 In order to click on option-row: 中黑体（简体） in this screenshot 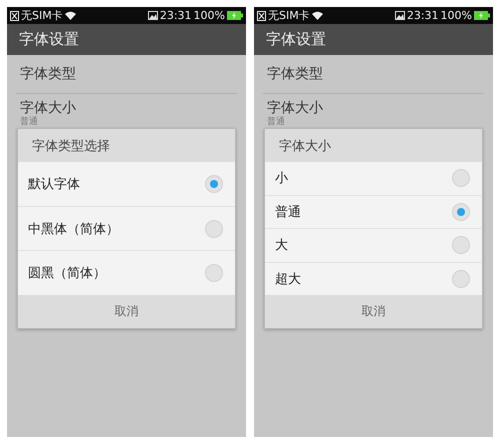, I will do `click(126, 229)`.